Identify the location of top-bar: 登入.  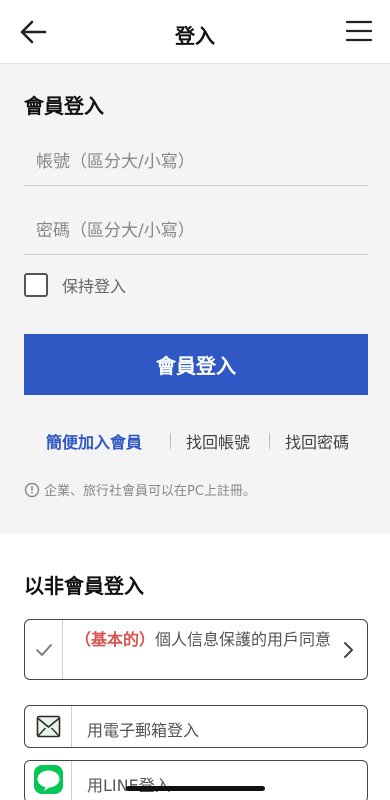
(195, 32).